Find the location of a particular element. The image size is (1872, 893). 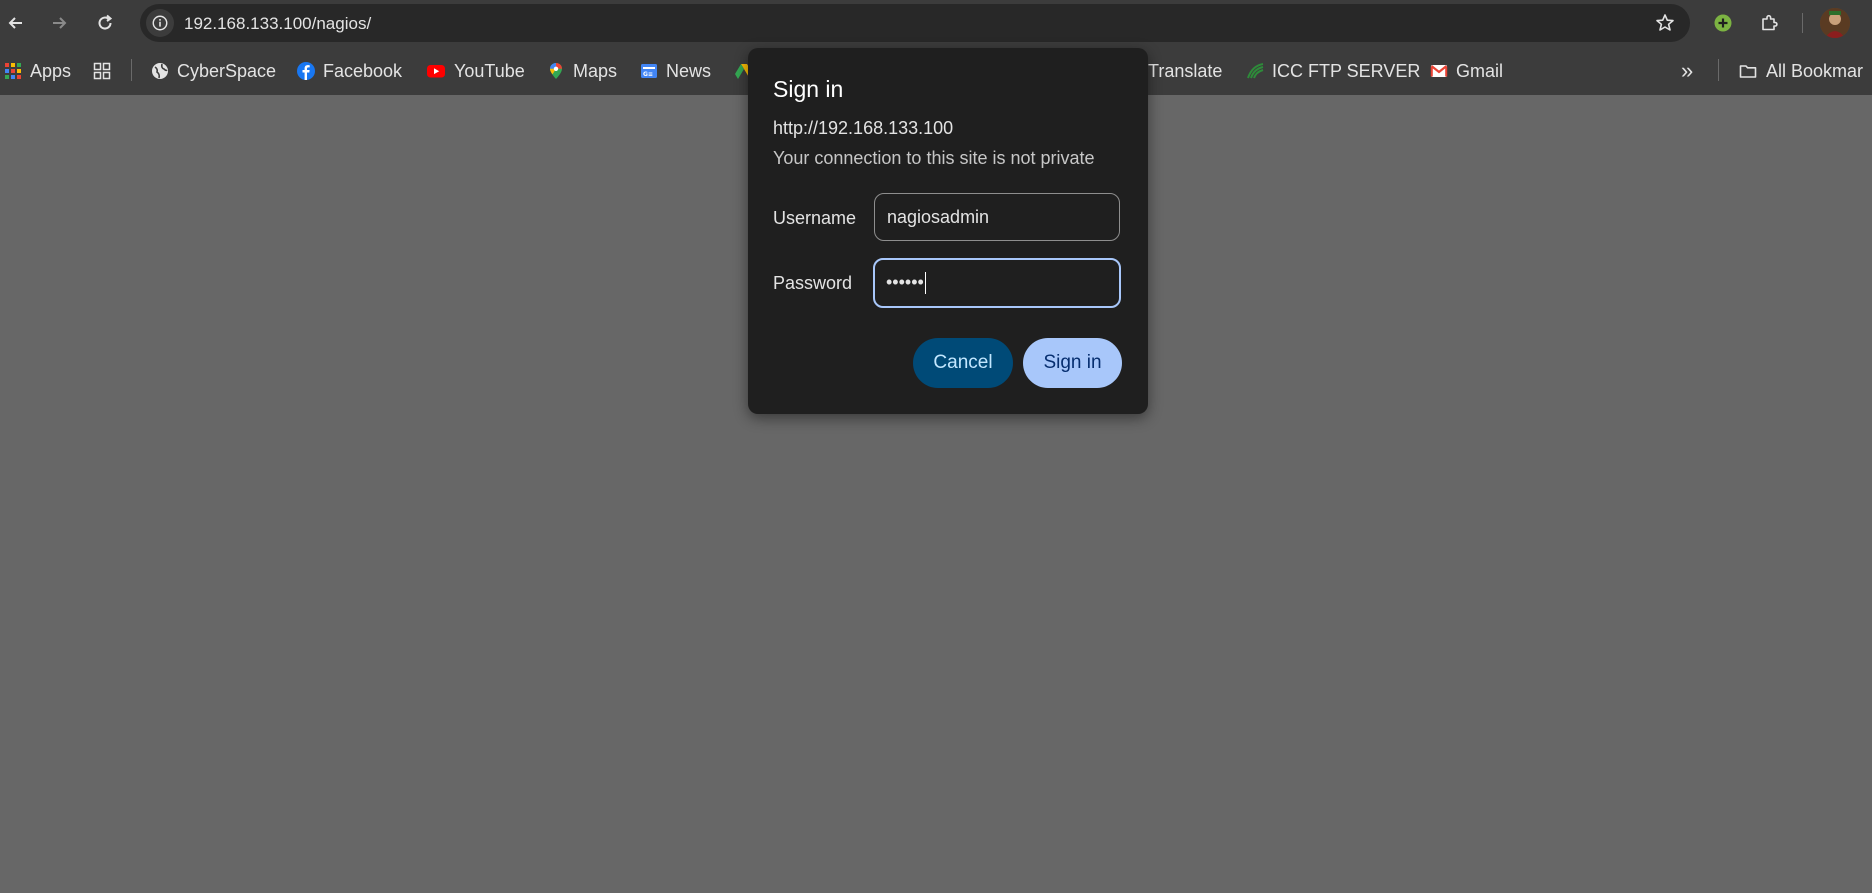

cancel-button: Cancel is located at coordinates (963, 363).